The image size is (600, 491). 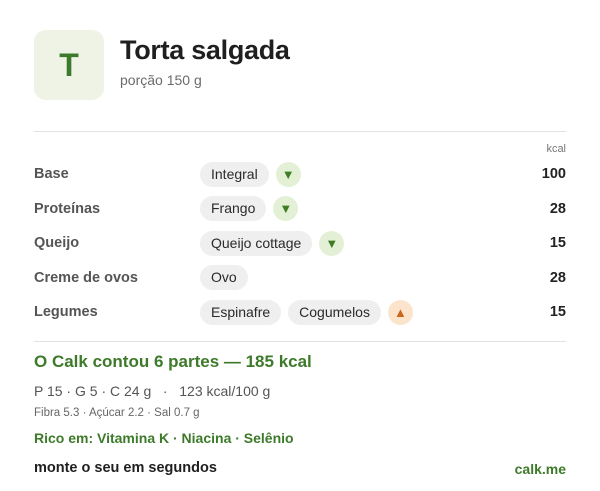 I want to click on site-link: calk.me, so click(x=540, y=469).